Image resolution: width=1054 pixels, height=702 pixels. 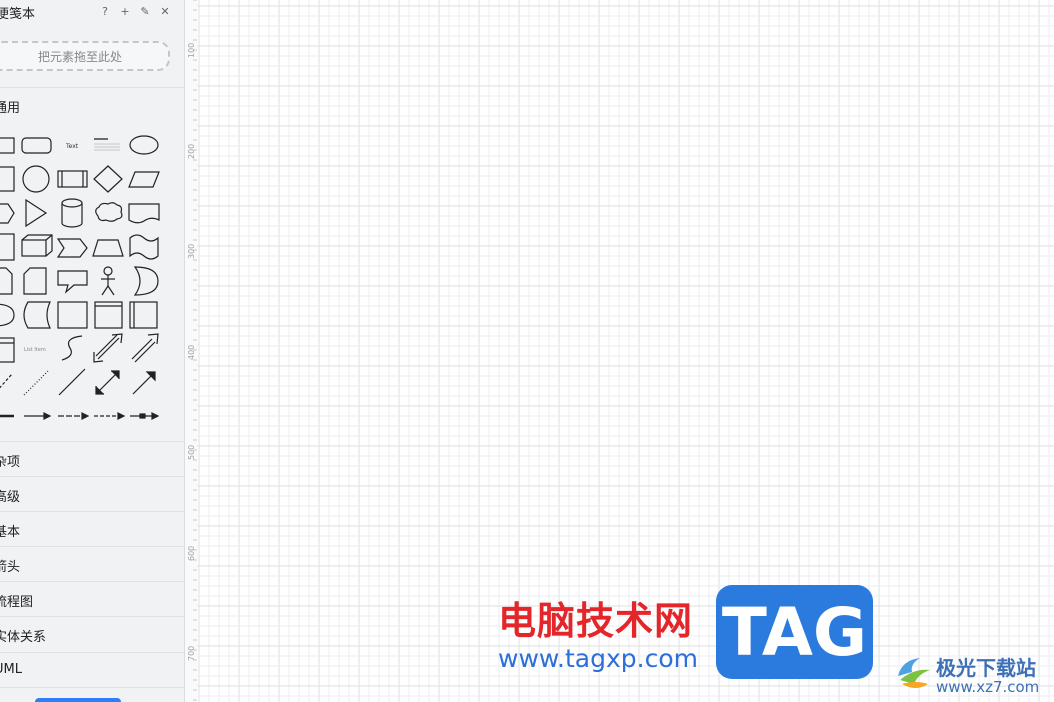 What do you see at coordinates (7, 179) in the screenshot?
I see `shape-square` at bounding box center [7, 179].